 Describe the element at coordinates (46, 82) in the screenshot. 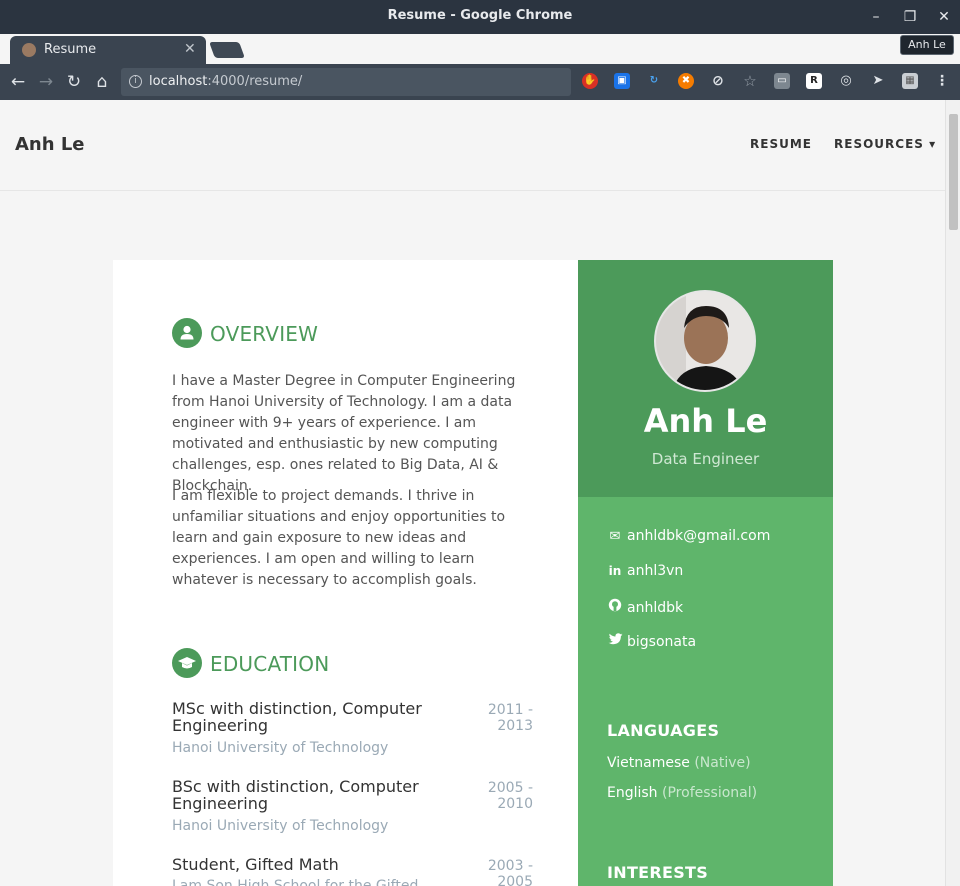

I see `forward-icon: →` at that location.